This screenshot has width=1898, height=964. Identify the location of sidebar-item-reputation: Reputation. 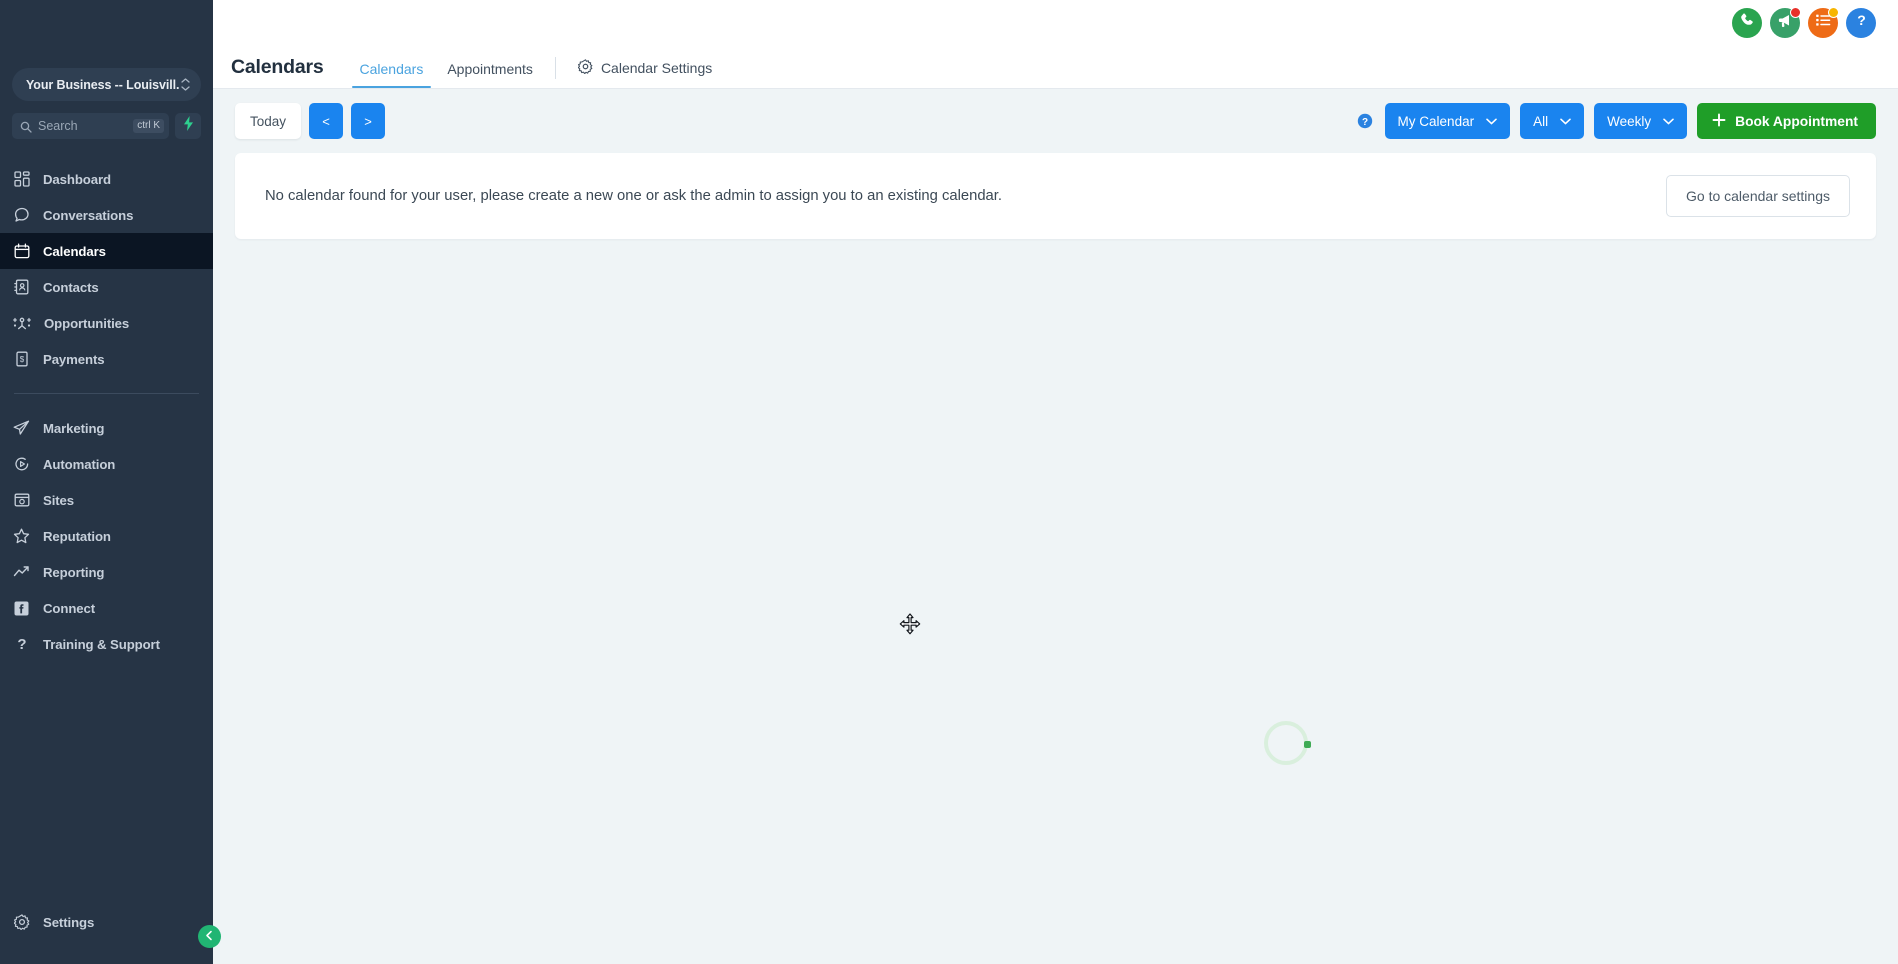
(106, 536).